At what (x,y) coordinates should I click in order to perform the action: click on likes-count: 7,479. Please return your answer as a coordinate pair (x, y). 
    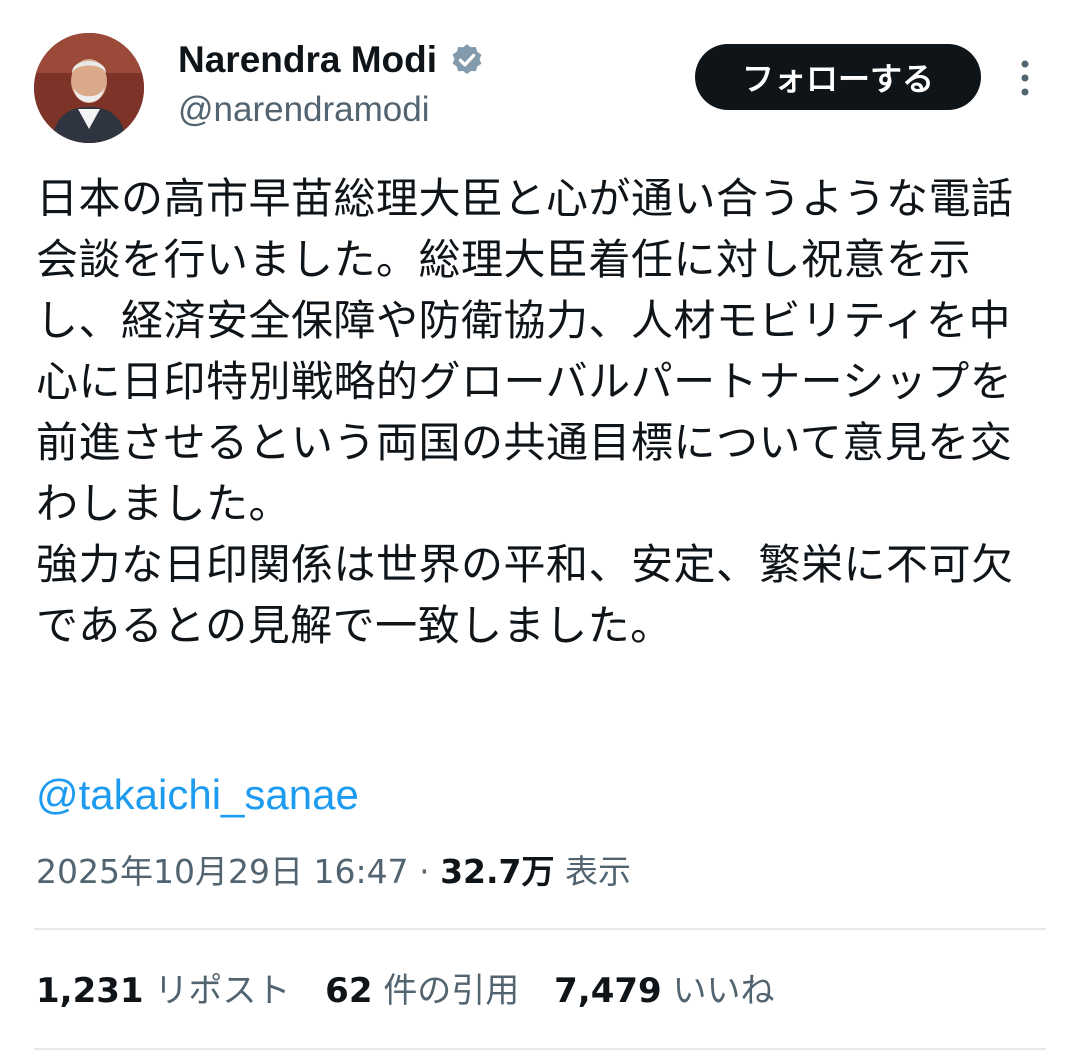
    Looking at the image, I should click on (608, 991).